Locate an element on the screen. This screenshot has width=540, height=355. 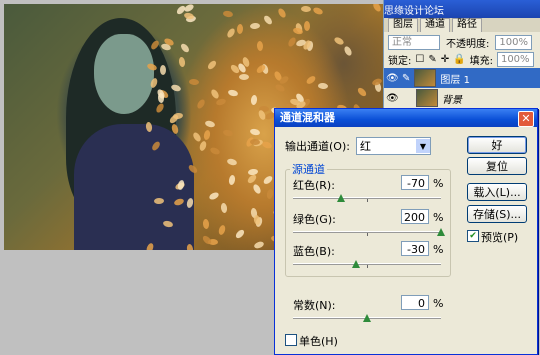
layer-name: 背景 is located at coordinates (452, 100).